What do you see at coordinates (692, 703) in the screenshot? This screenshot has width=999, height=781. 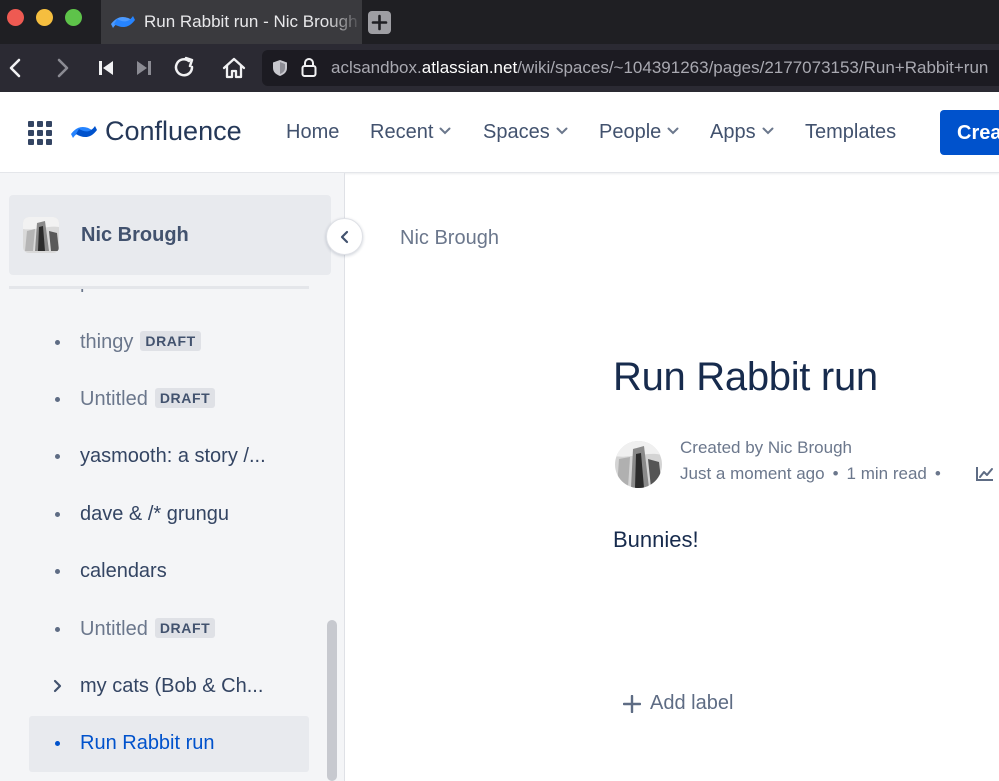 I see `add-label-text: Add label` at bounding box center [692, 703].